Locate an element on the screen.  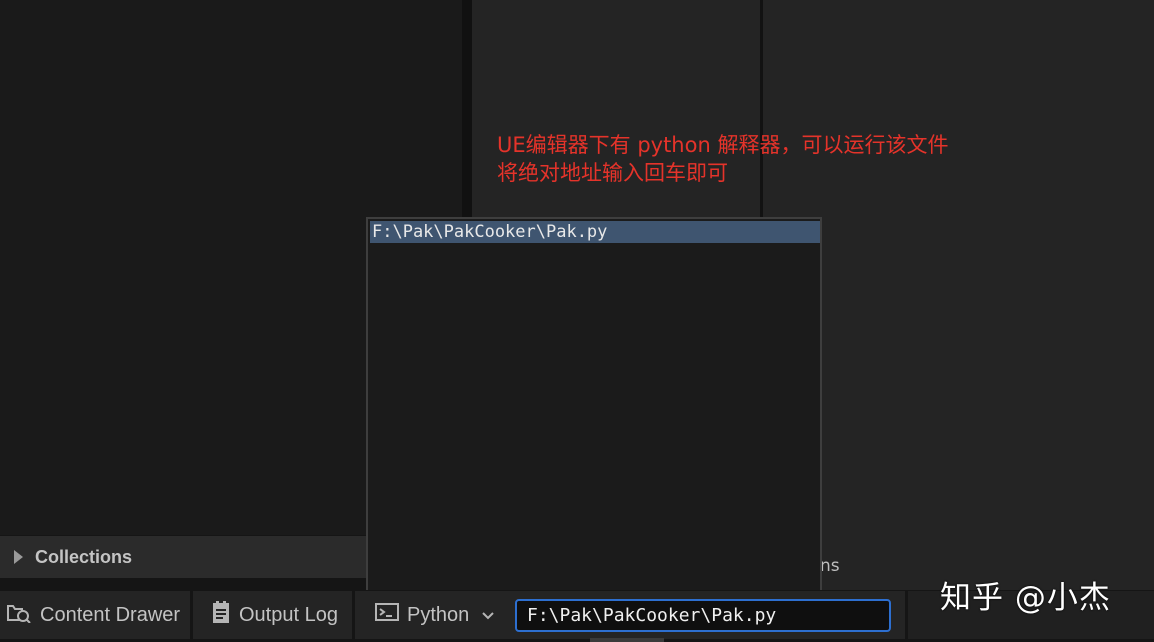
triangle-right-icon is located at coordinates (18, 557).